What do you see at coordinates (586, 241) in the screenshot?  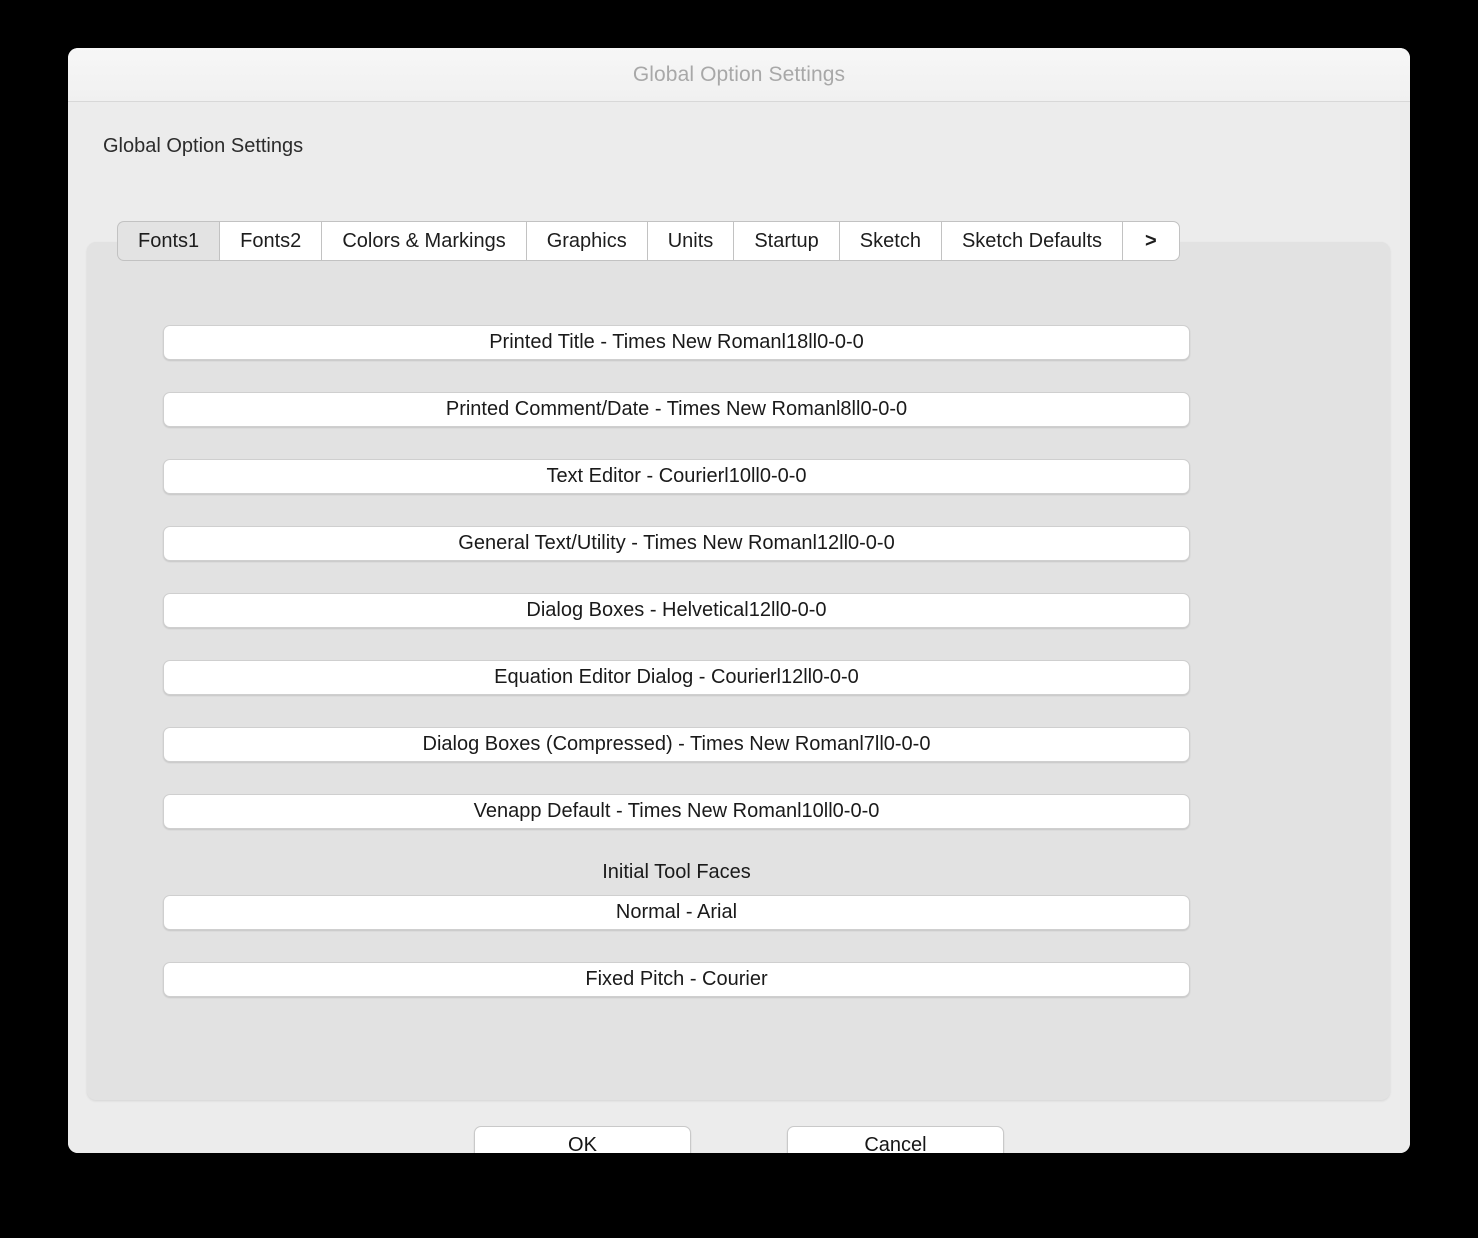 I see `tab-graphics: Graphics` at bounding box center [586, 241].